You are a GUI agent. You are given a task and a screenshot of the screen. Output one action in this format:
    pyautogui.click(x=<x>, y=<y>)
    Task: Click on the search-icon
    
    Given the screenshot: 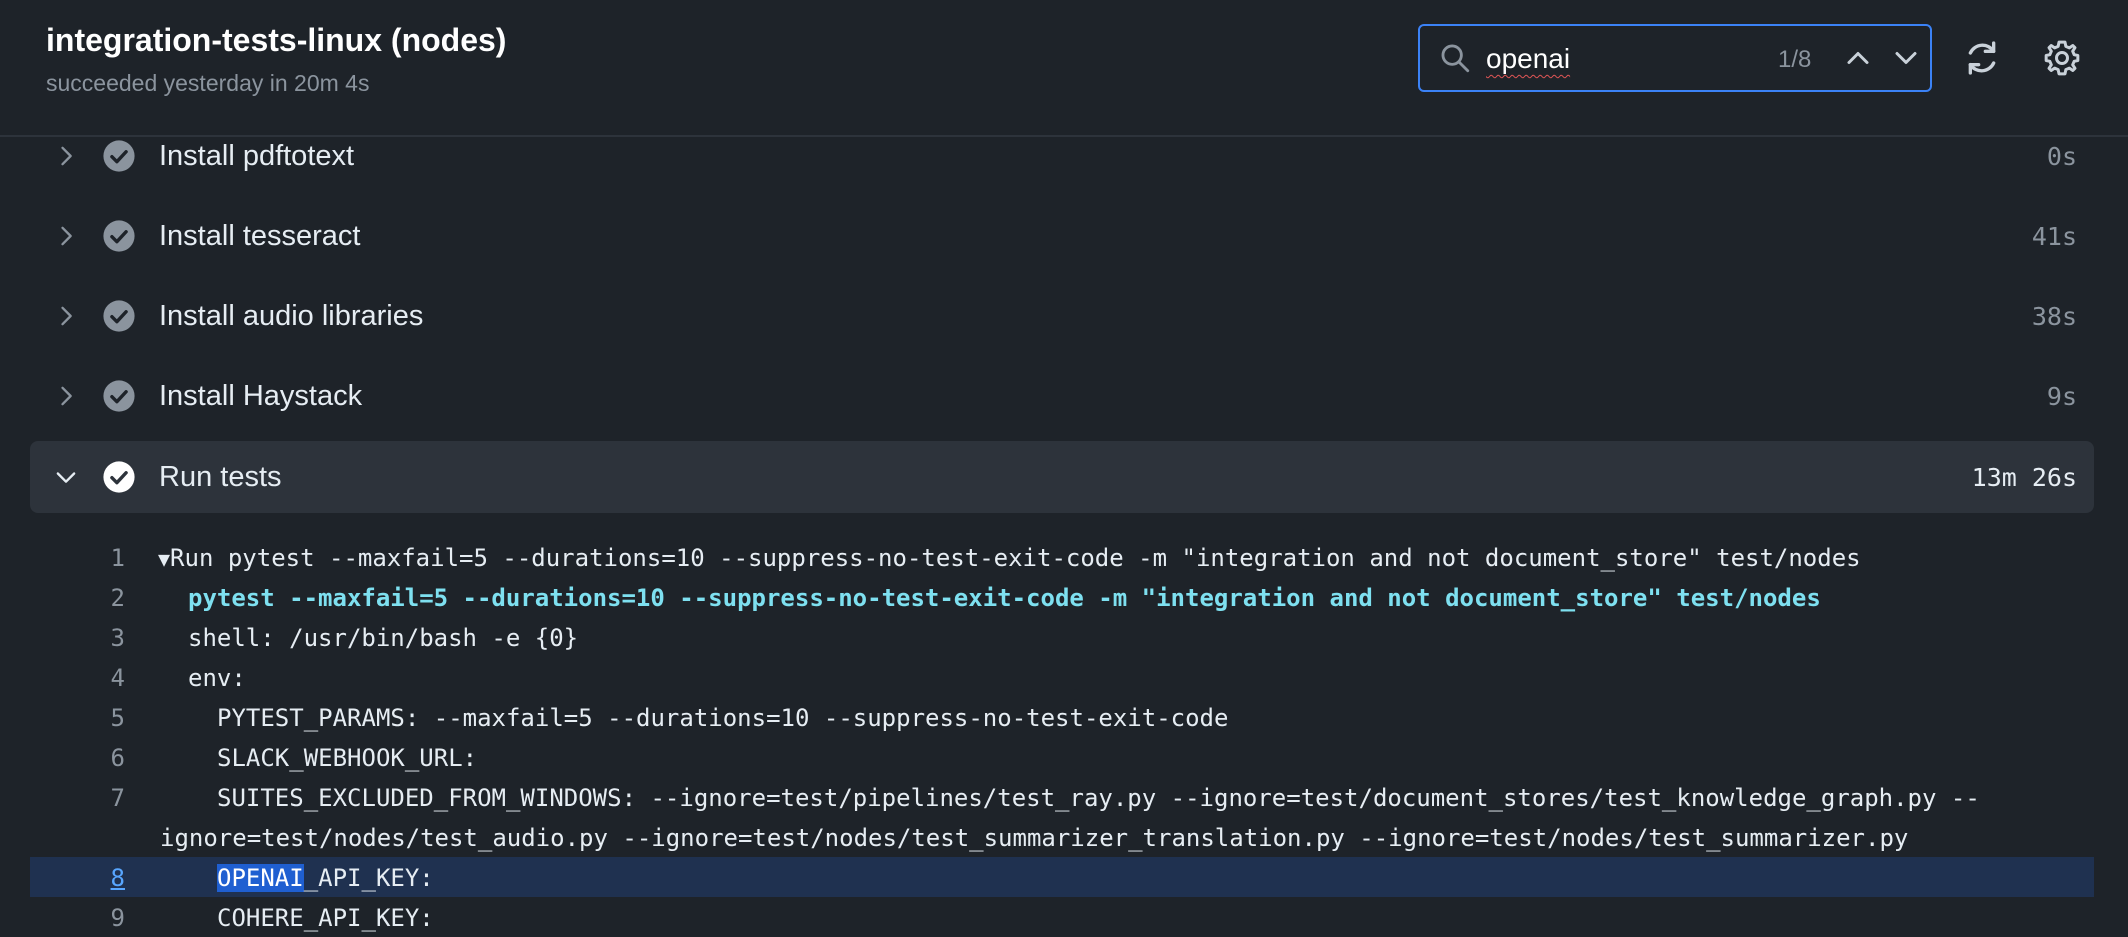 What is the action you would take?
    pyautogui.click(x=1455, y=58)
    